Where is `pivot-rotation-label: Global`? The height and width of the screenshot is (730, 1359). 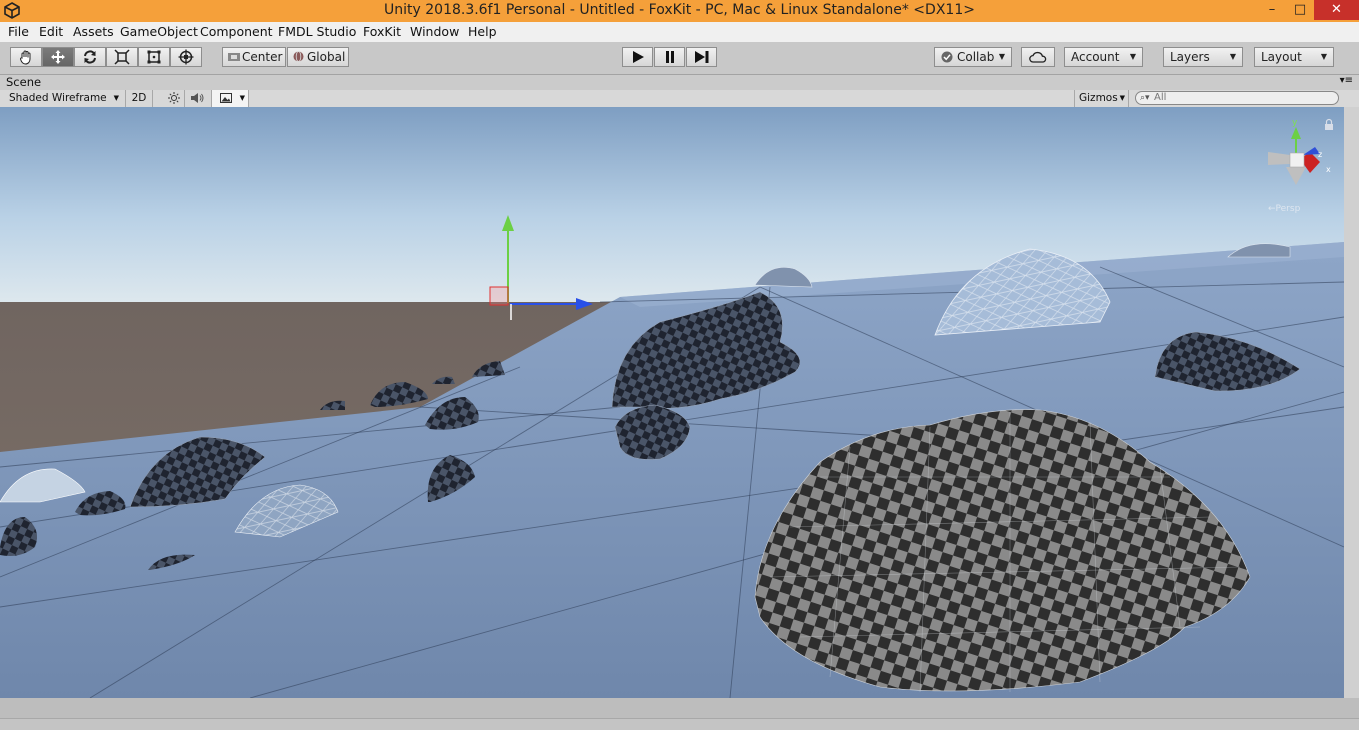
pivot-rotation-label: Global is located at coordinates (326, 57).